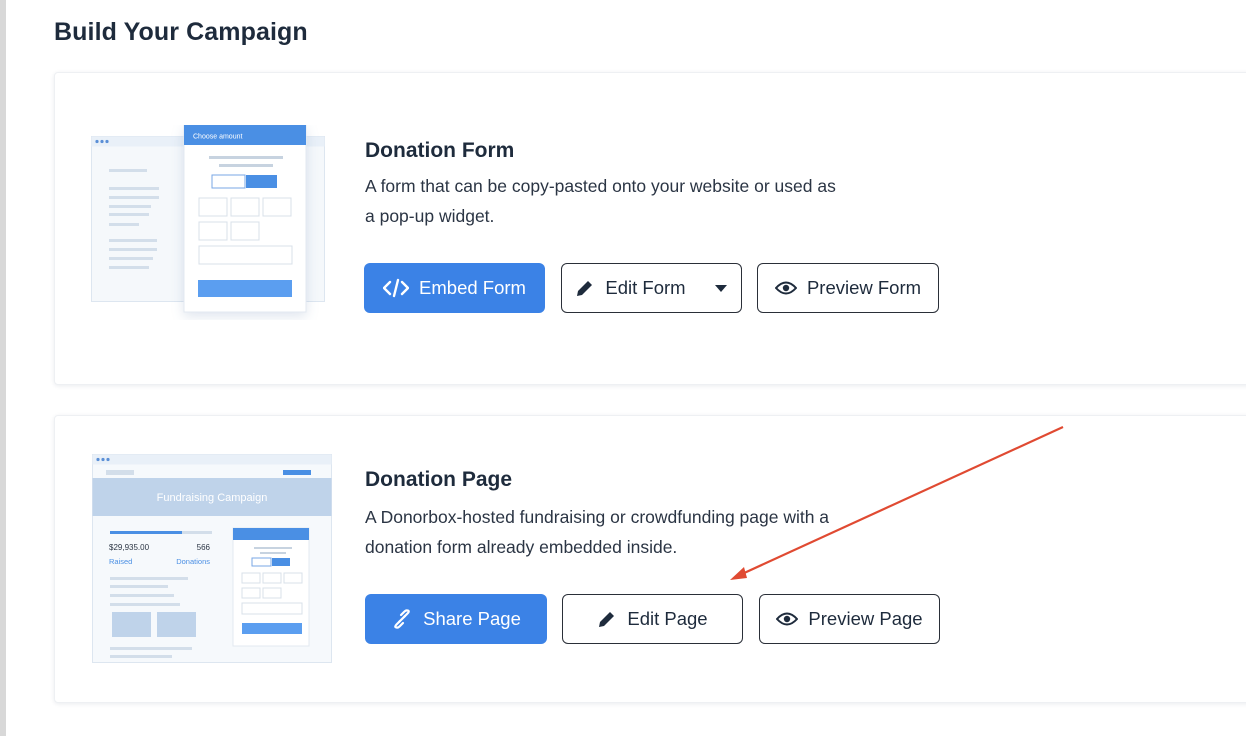 This screenshot has width=1246, height=736. What do you see at coordinates (217, 137) in the screenshot?
I see `thumbnail-header-label: Choose amount` at bounding box center [217, 137].